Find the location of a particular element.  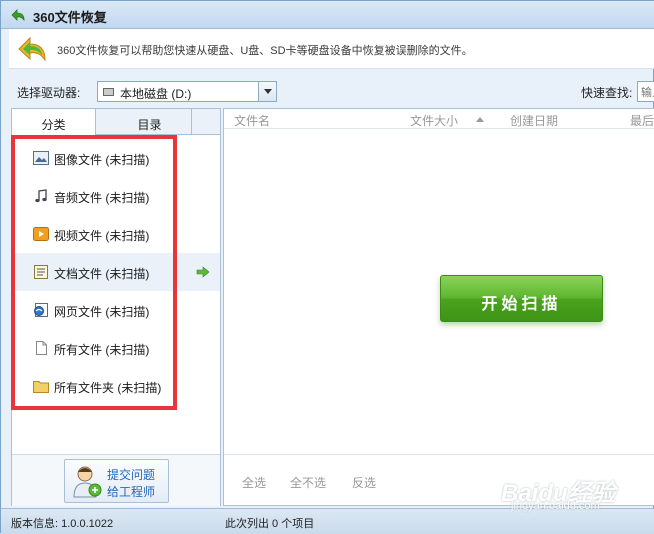

quick-search-label: 快速查找: is located at coordinates (607, 93).